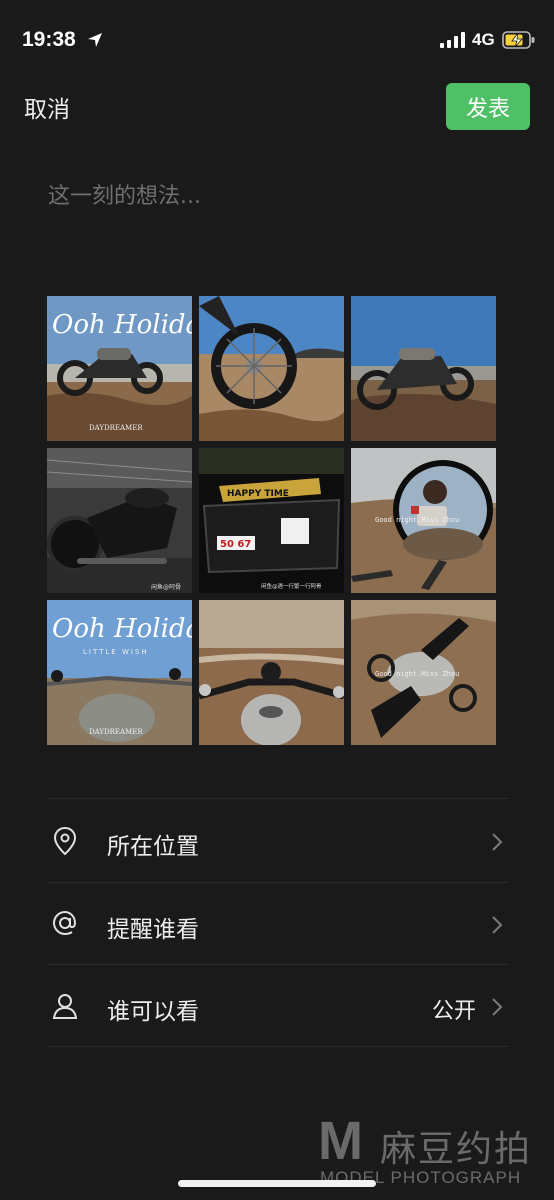 The height and width of the screenshot is (1200, 554). What do you see at coordinates (119, 368) in the screenshot?
I see `photo-thumbnail-1: Ooh Holiday DAYDREAMER` at bounding box center [119, 368].